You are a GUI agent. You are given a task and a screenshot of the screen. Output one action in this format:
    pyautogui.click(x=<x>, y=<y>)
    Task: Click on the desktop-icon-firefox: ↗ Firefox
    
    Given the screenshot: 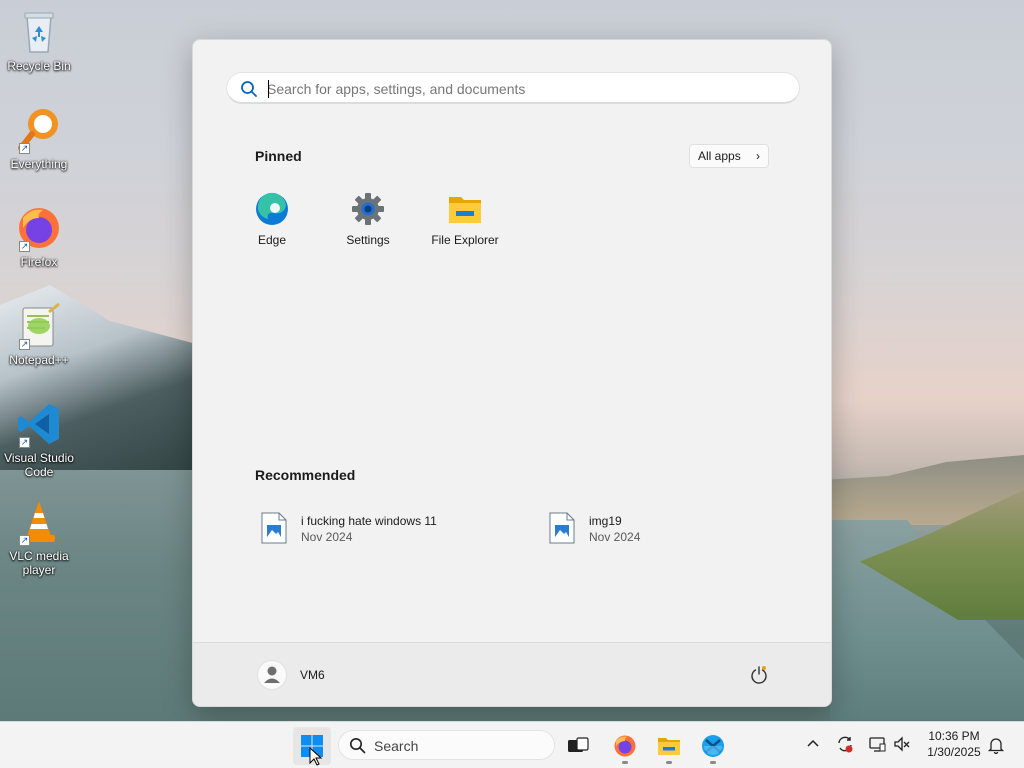 What is the action you would take?
    pyautogui.click(x=39, y=236)
    